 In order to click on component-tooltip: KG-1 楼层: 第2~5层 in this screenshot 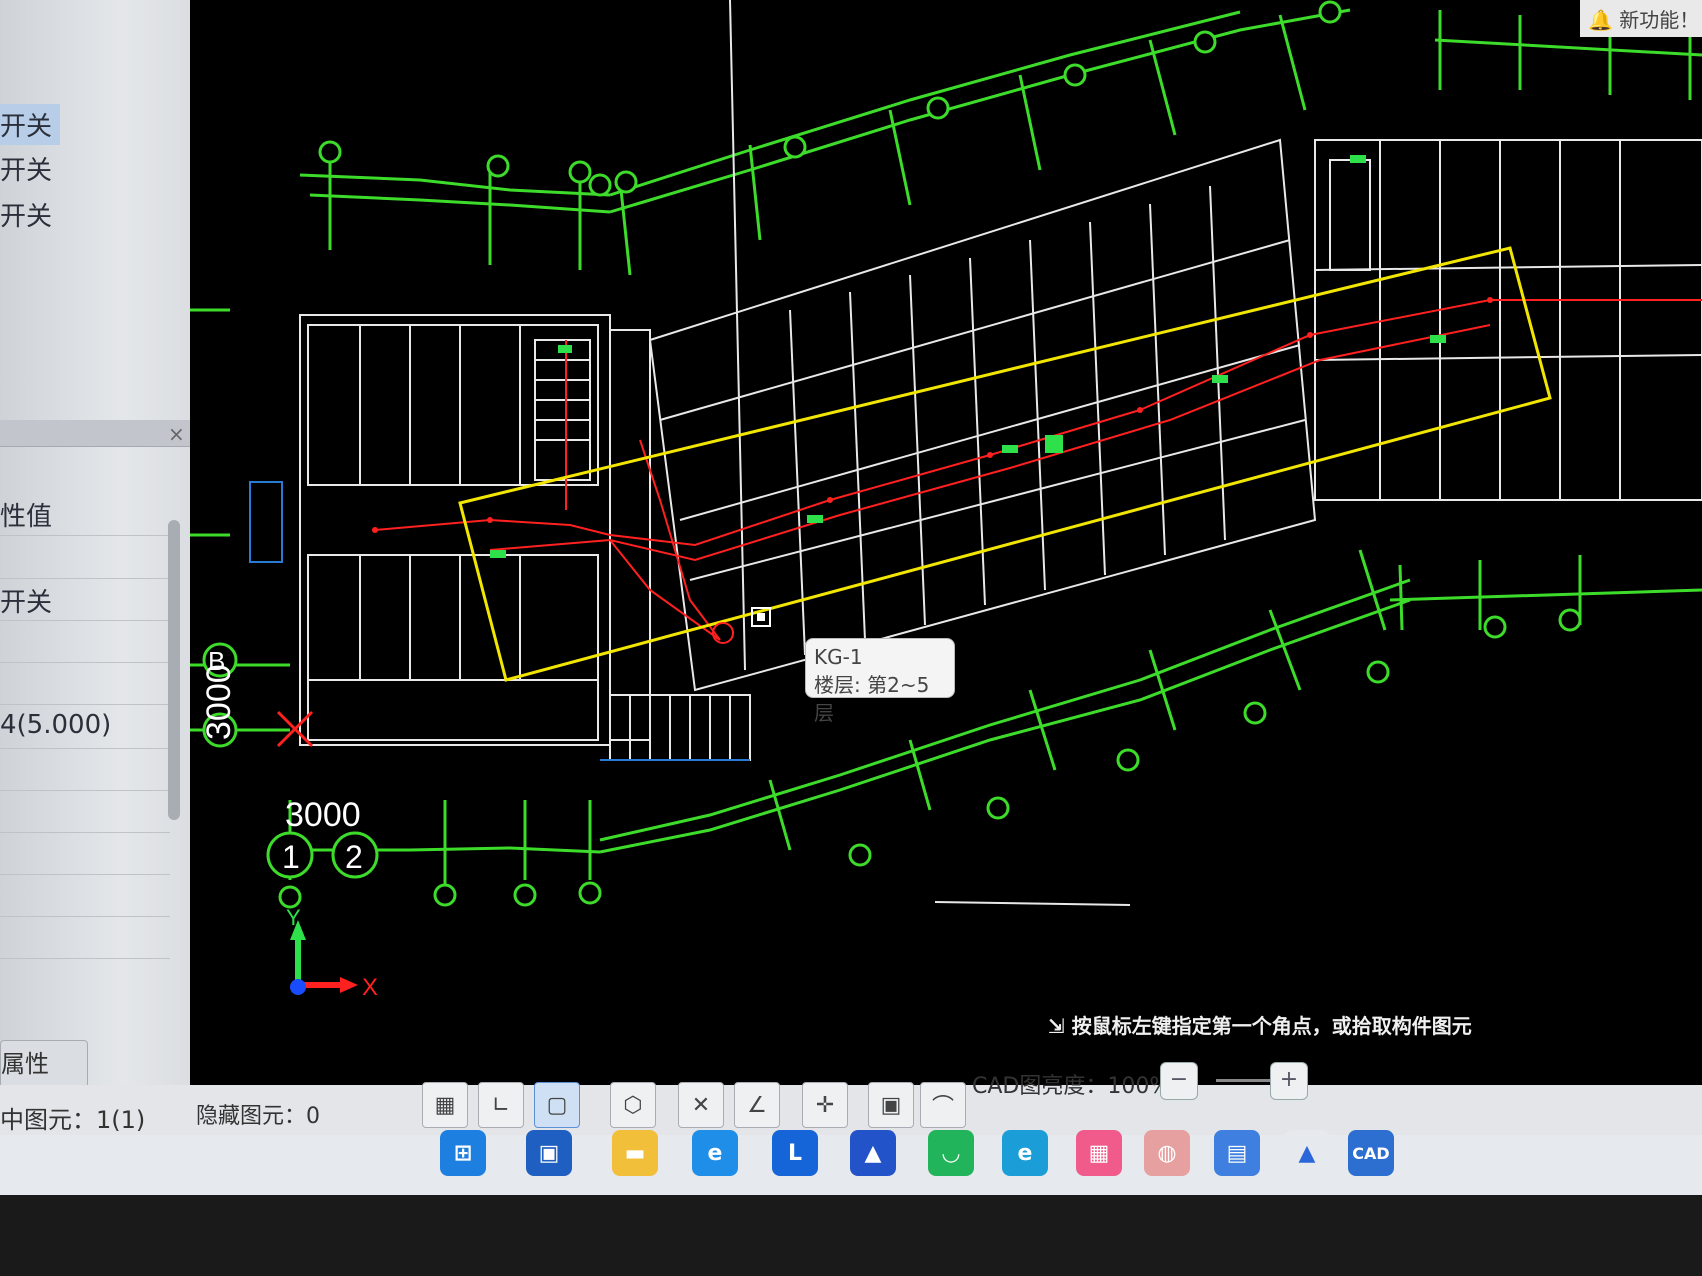, I will do `click(880, 681)`.